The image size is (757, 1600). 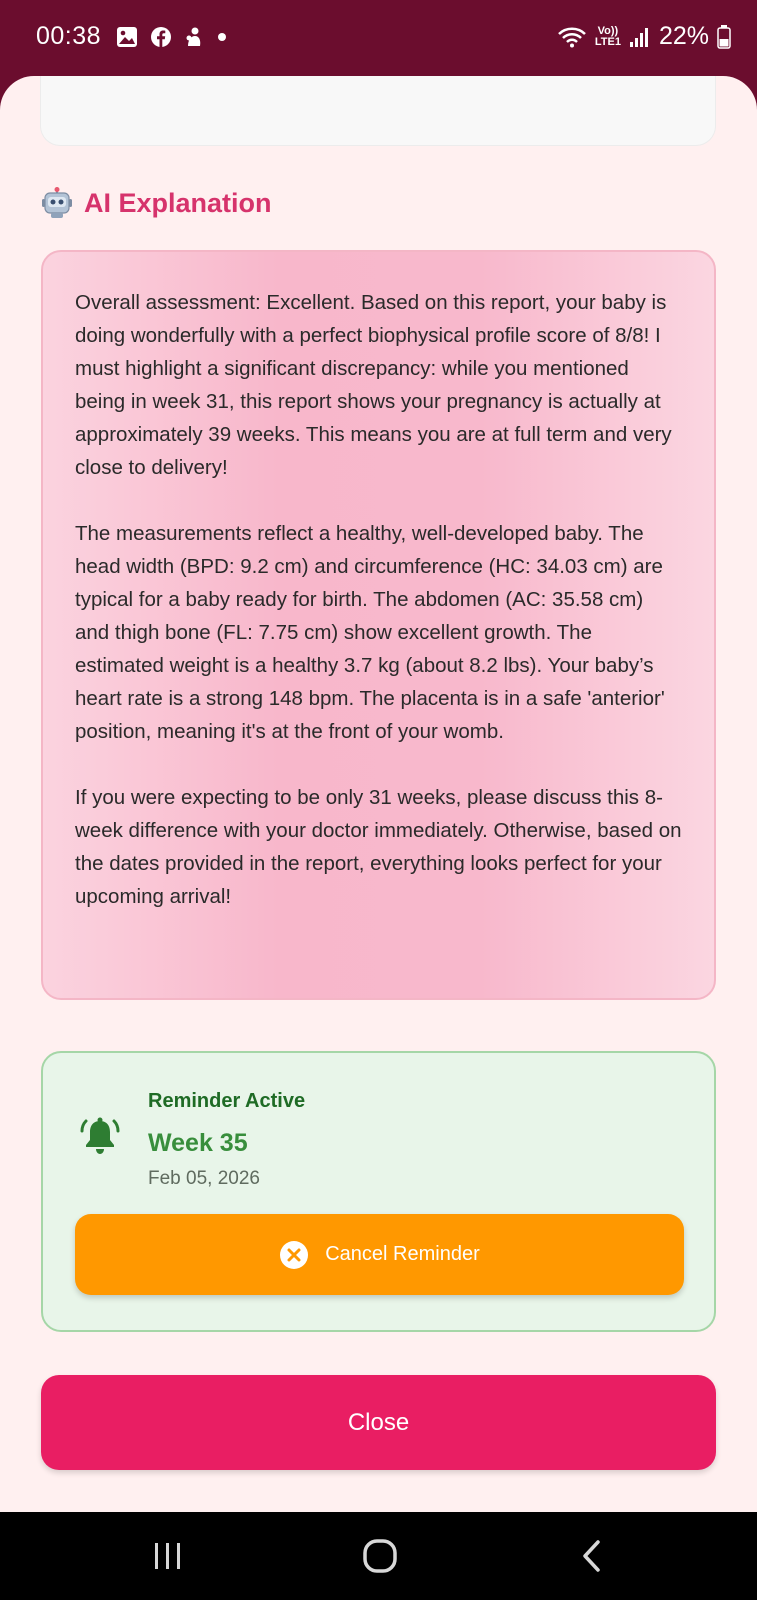 What do you see at coordinates (378, 111) in the screenshot?
I see `previous-card` at bounding box center [378, 111].